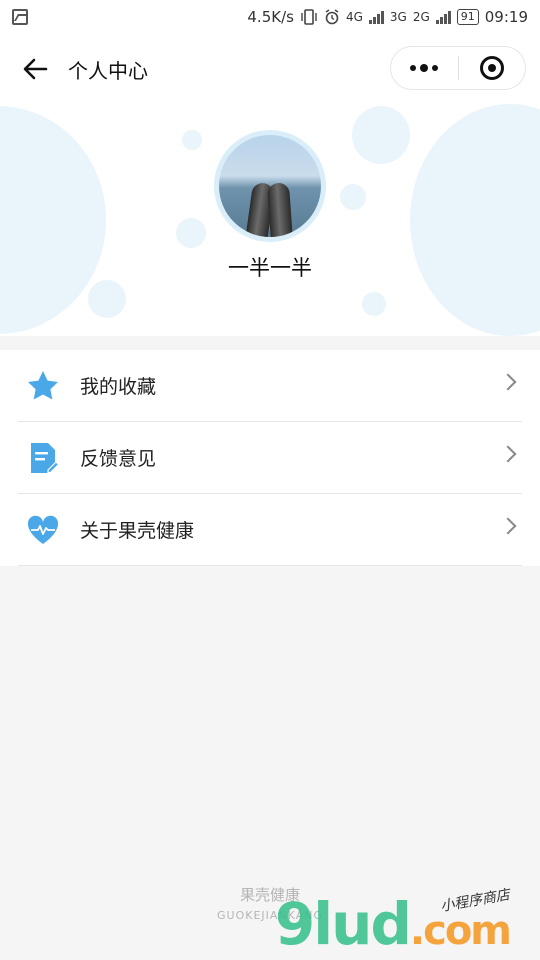 This screenshot has width=540, height=960. I want to click on watermark-main: 9lud, so click(343, 924).